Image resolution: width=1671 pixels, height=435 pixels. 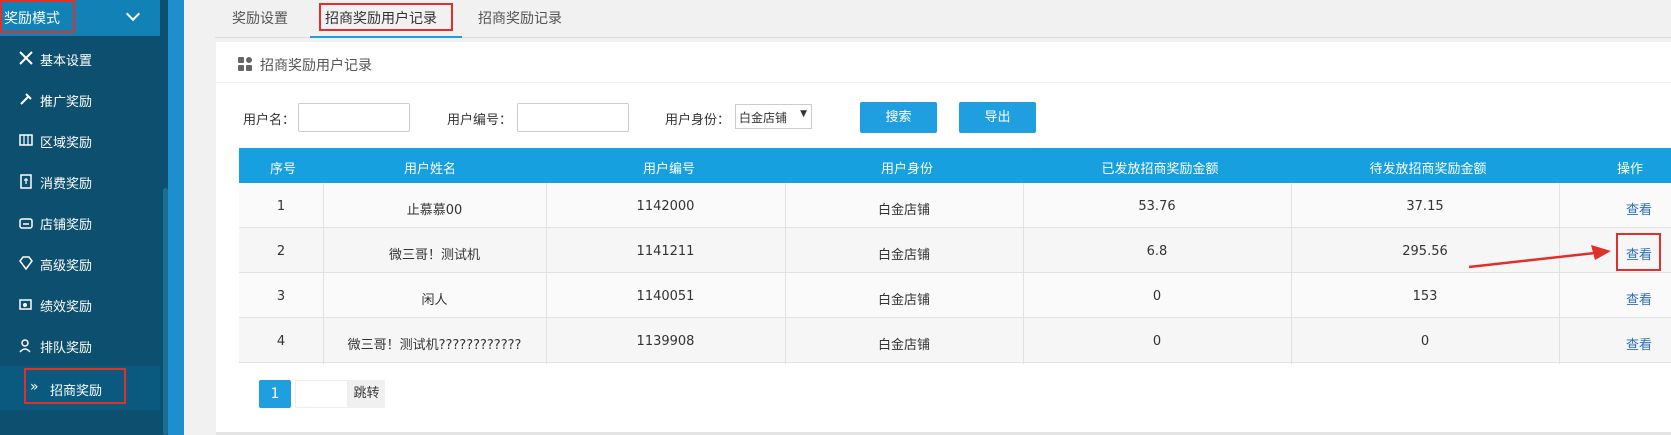 What do you see at coordinates (573, 117) in the screenshot?
I see `userno-input` at bounding box center [573, 117].